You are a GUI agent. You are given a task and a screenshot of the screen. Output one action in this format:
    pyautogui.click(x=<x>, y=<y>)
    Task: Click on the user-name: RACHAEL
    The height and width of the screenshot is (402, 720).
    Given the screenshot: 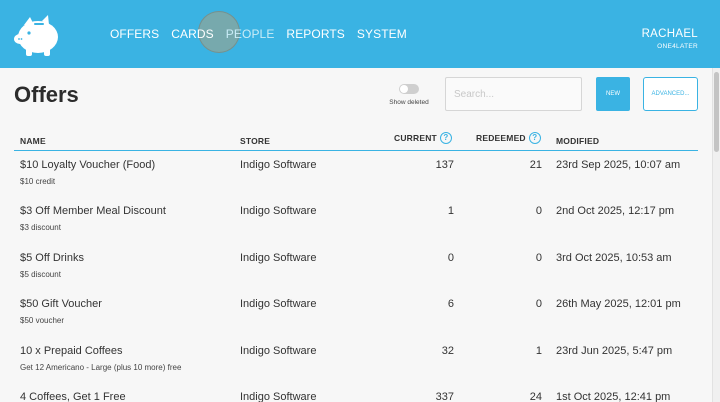 What is the action you would take?
    pyautogui.click(x=669, y=34)
    